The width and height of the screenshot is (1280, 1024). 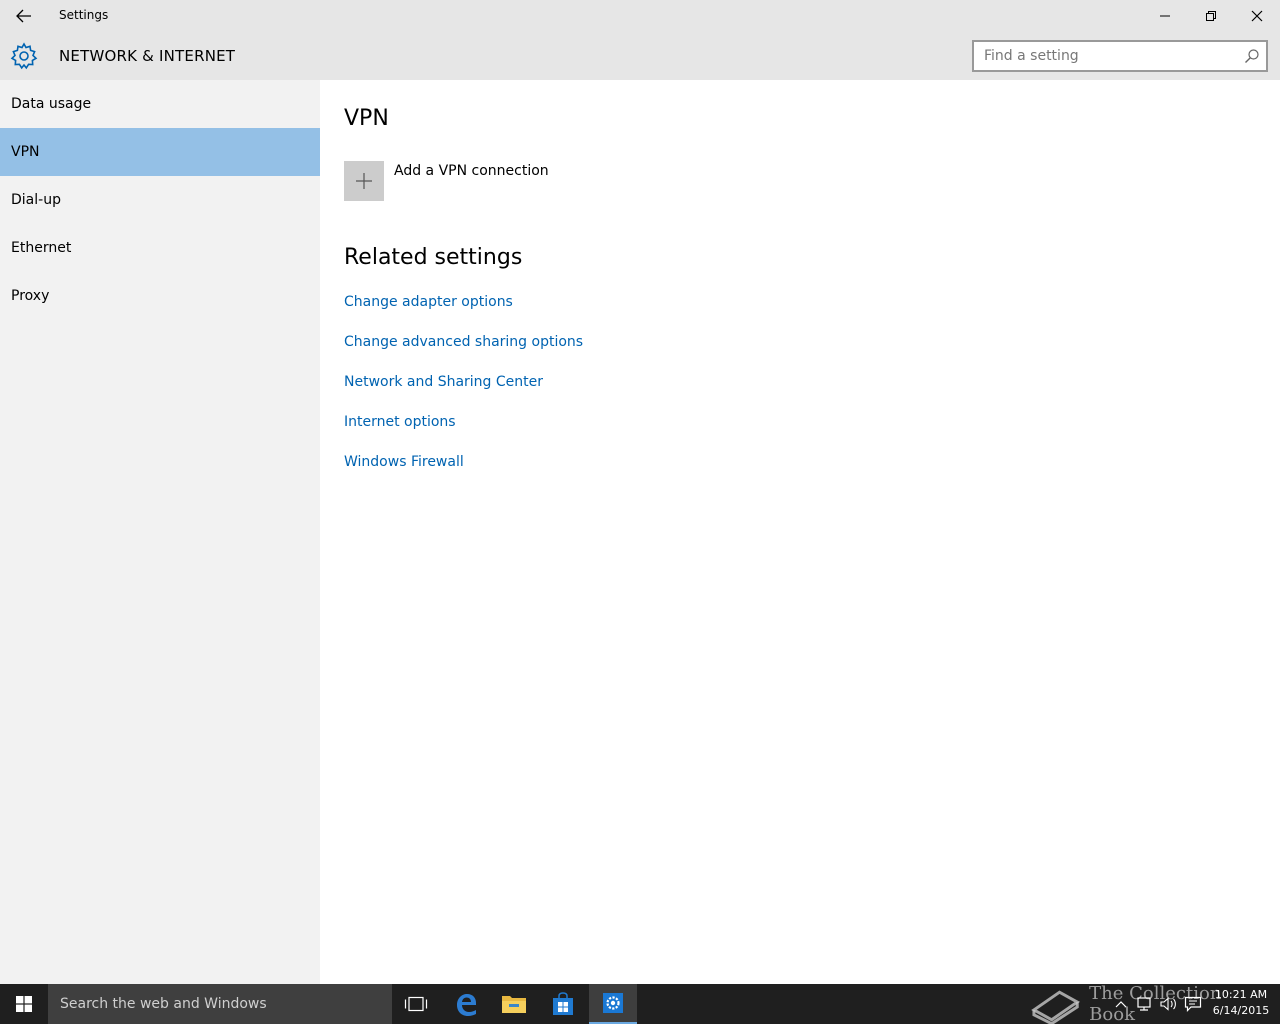 I want to click on link-change-adapter-options: Change adapter options, so click(x=428, y=302).